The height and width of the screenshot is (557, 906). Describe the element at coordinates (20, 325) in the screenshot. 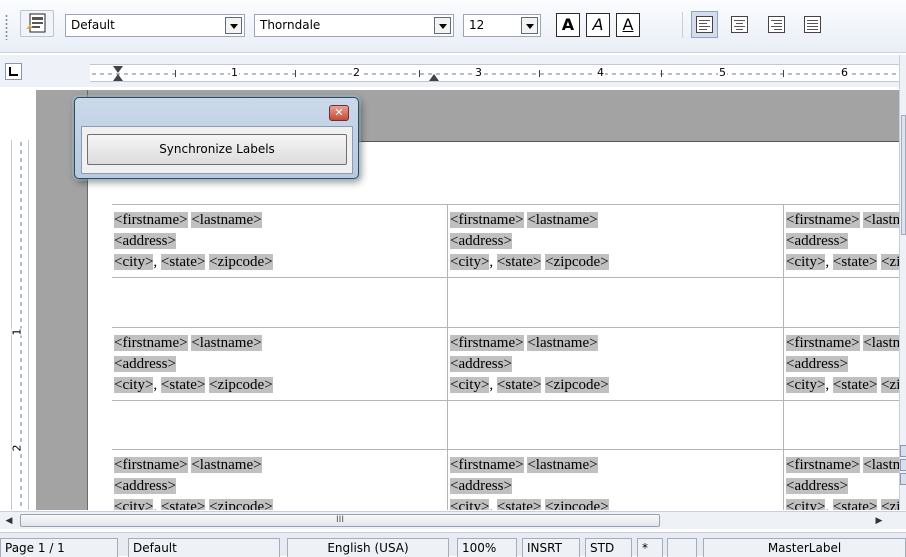

I see `vertical-ruler: 1 2` at that location.